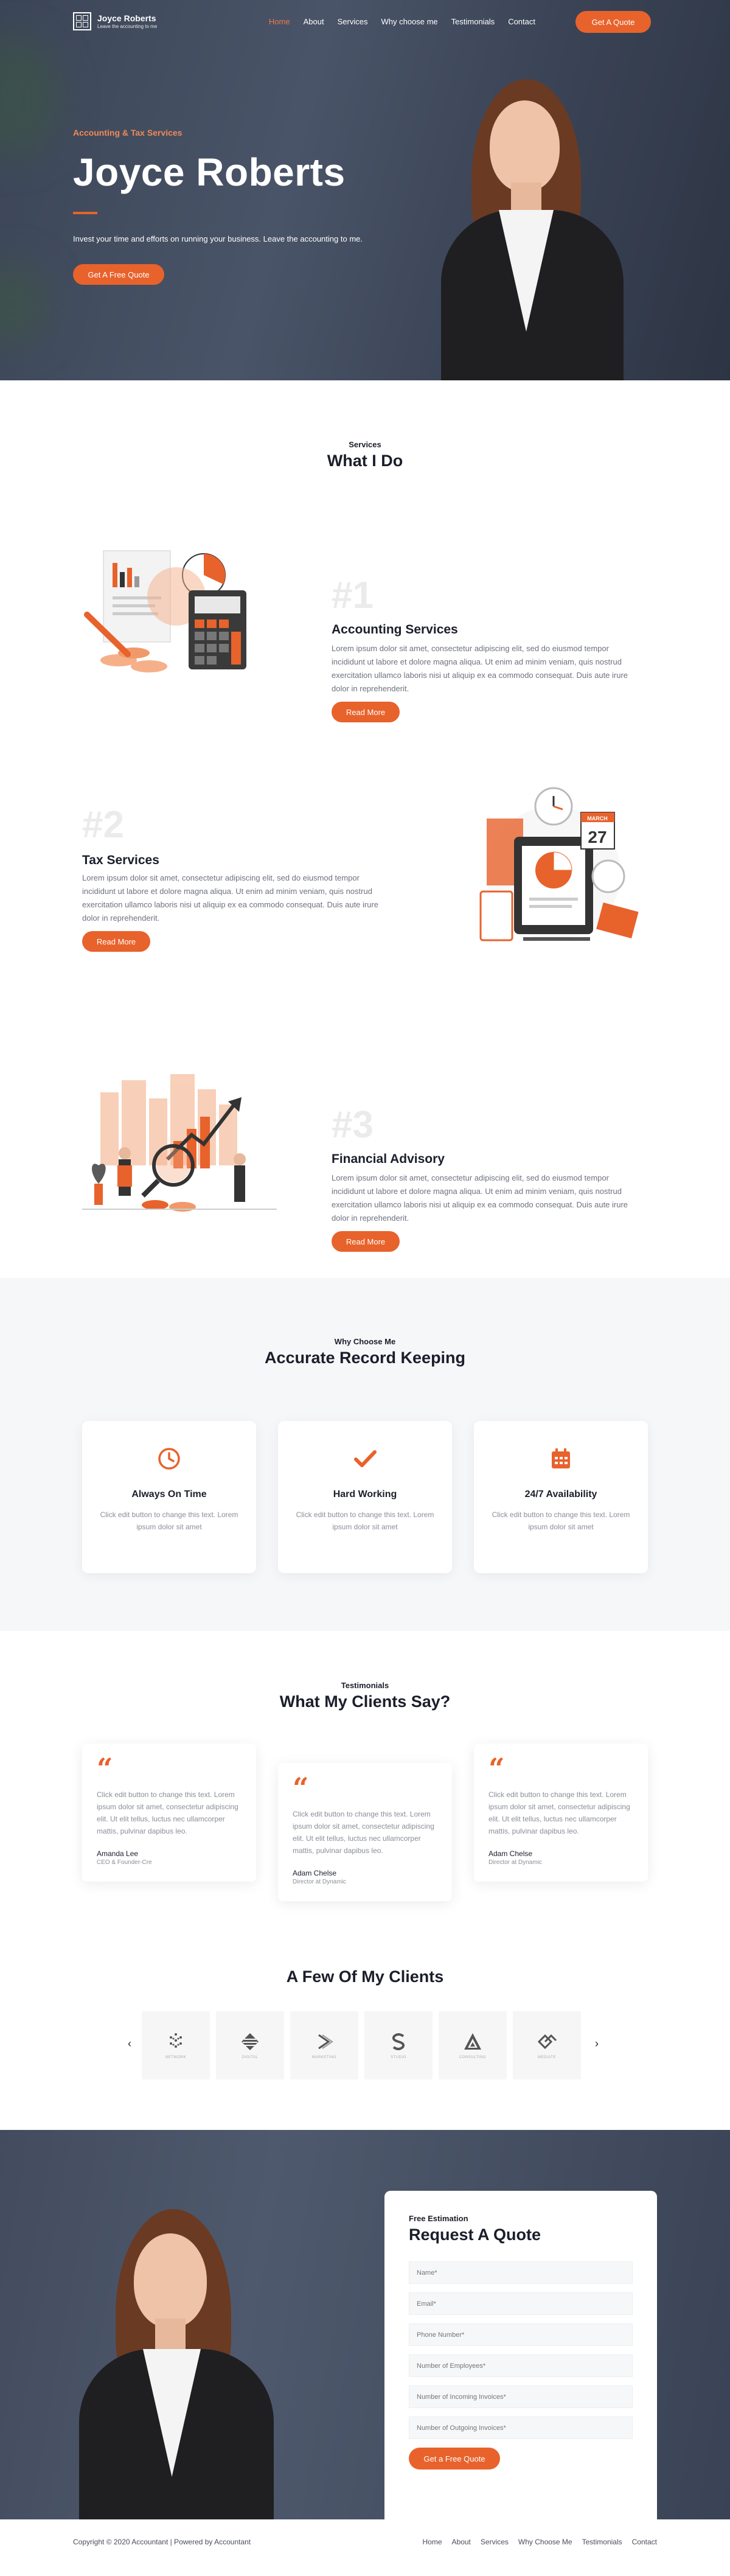  What do you see at coordinates (521, 2272) in the screenshot?
I see `name-field` at bounding box center [521, 2272].